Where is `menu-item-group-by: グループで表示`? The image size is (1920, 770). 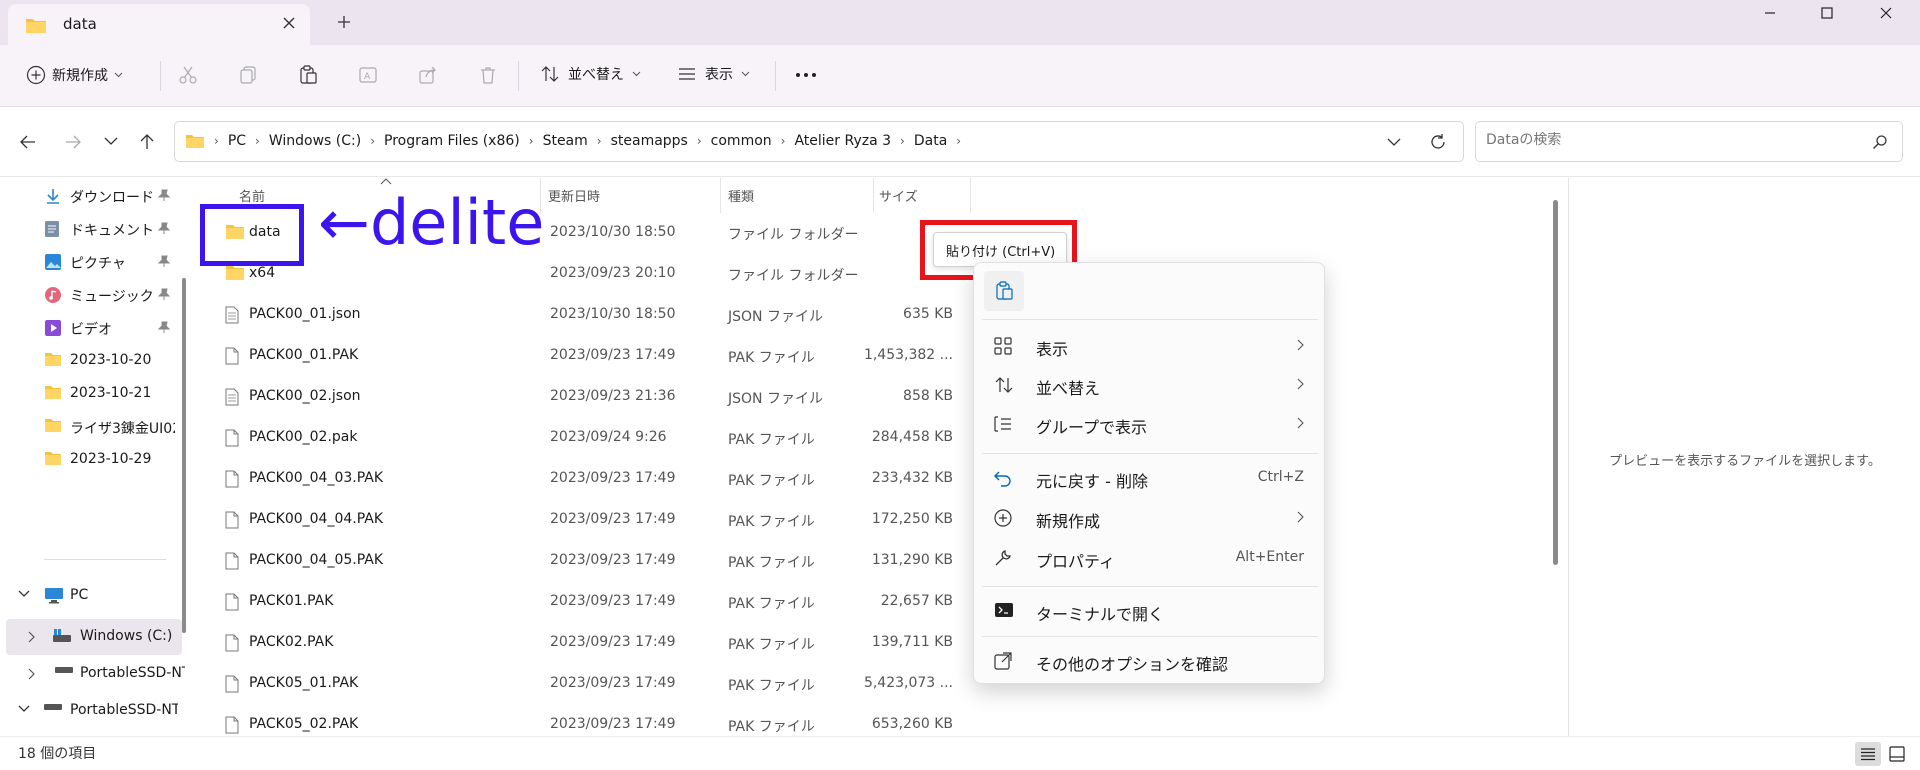
menu-item-group-by: グループで表示 is located at coordinates (1150, 424).